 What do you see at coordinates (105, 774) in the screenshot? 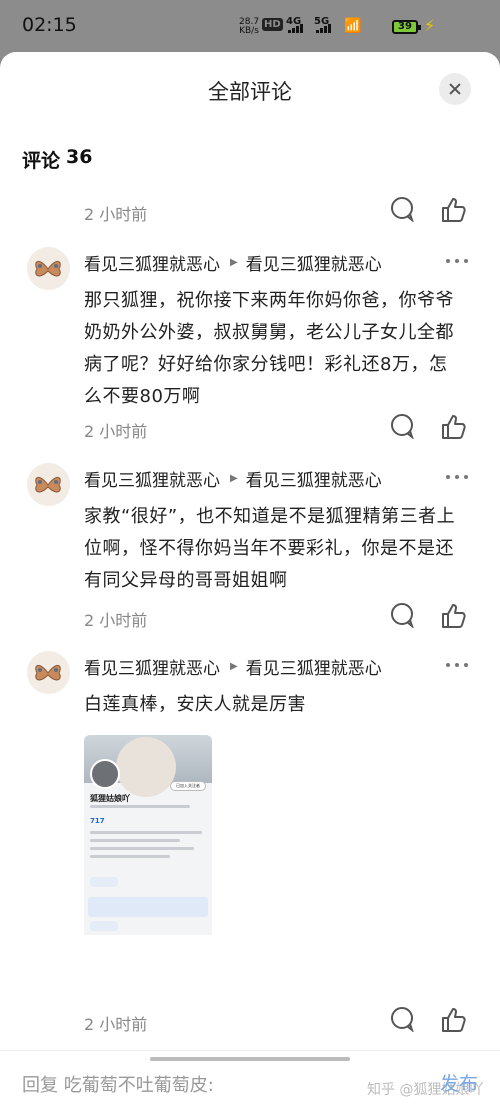
I see `profile-avatar` at bounding box center [105, 774].